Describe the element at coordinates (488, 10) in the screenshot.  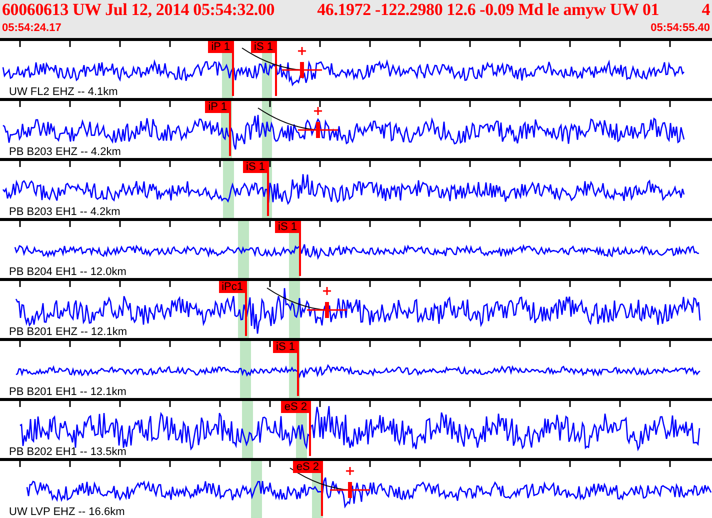
I see `event-solution: 46.1972 -122.2980 12.6 -0.09 Md le amyw UW 01` at that location.